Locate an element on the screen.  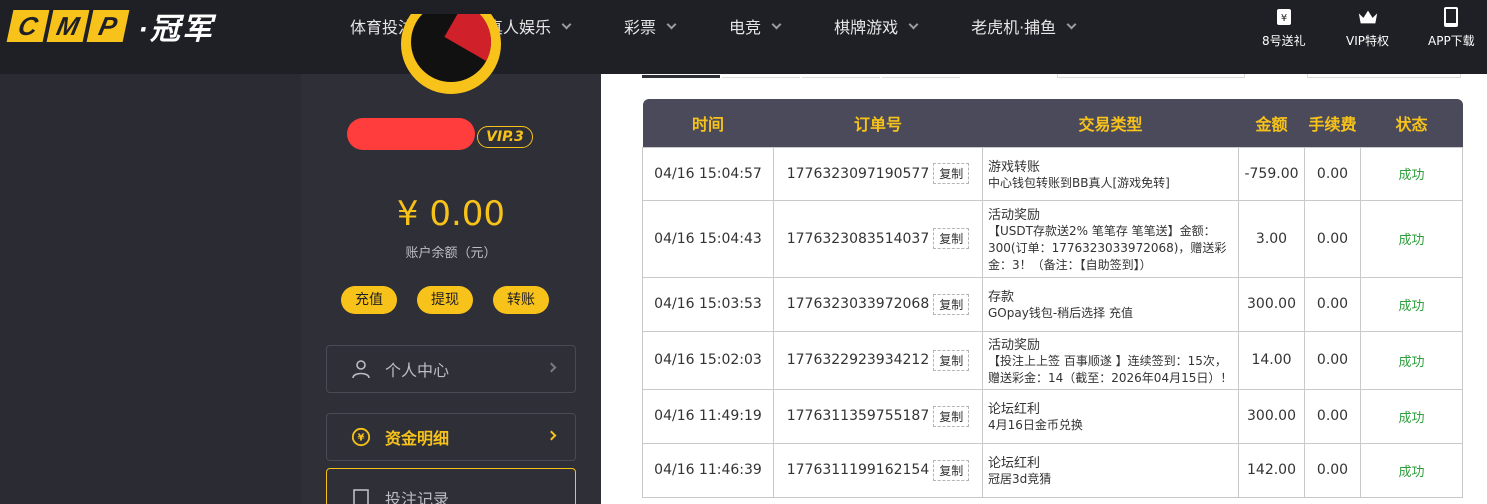
nav-label: 老虎机·捕鱼 is located at coordinates (1014, 27).